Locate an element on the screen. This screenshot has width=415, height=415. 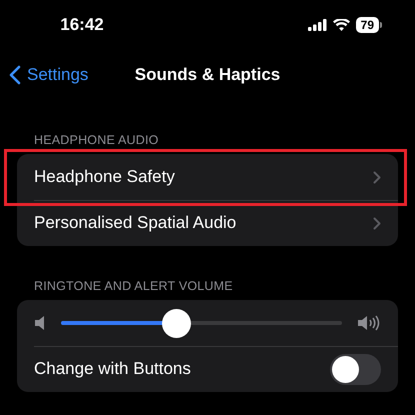
battery-percentage: 79 is located at coordinates (367, 25).